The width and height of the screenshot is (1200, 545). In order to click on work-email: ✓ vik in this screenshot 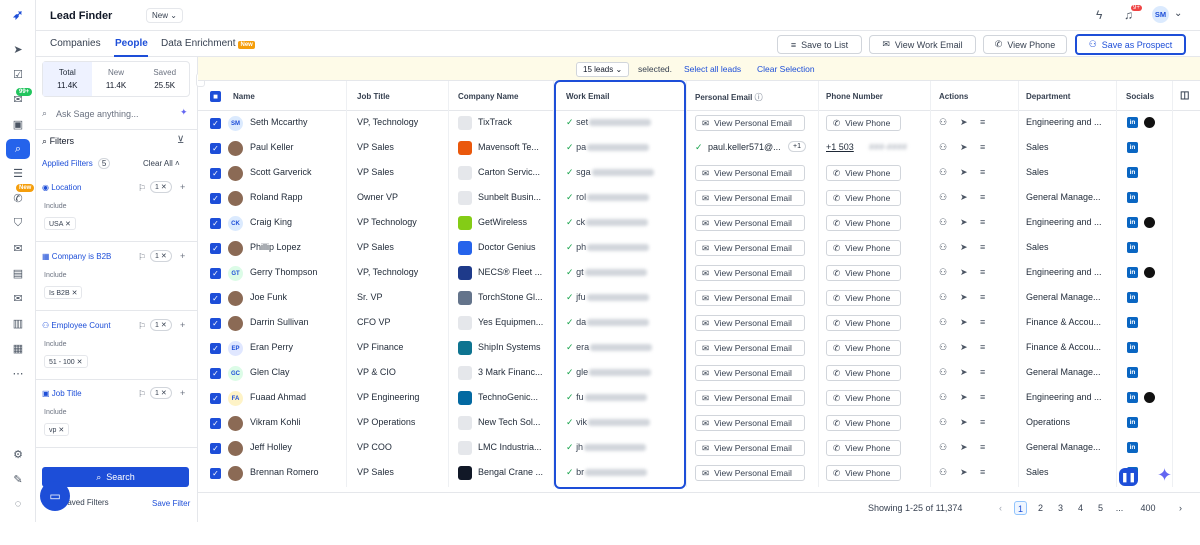, I will do `click(608, 422)`.